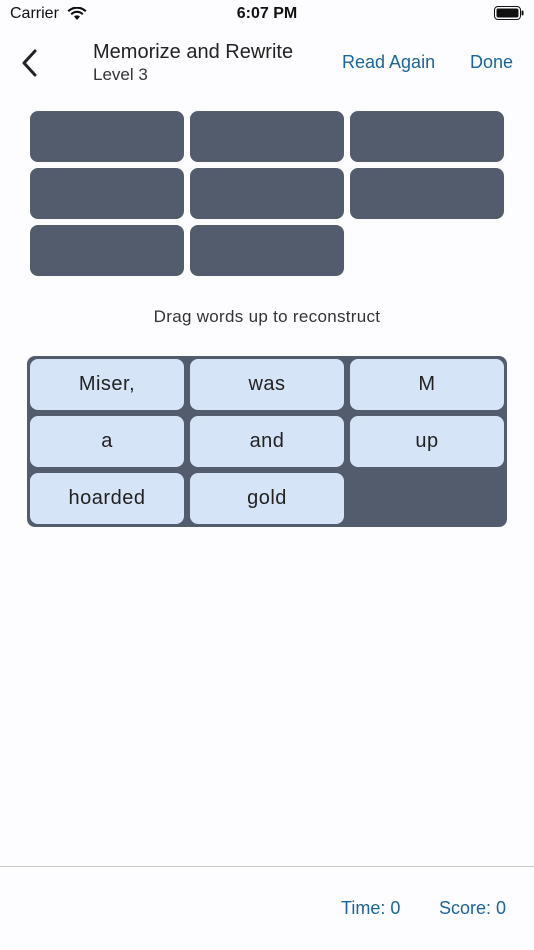 The width and height of the screenshot is (534, 950). Describe the element at coordinates (388, 62) in the screenshot. I see `read-again-button: Read Again` at that location.